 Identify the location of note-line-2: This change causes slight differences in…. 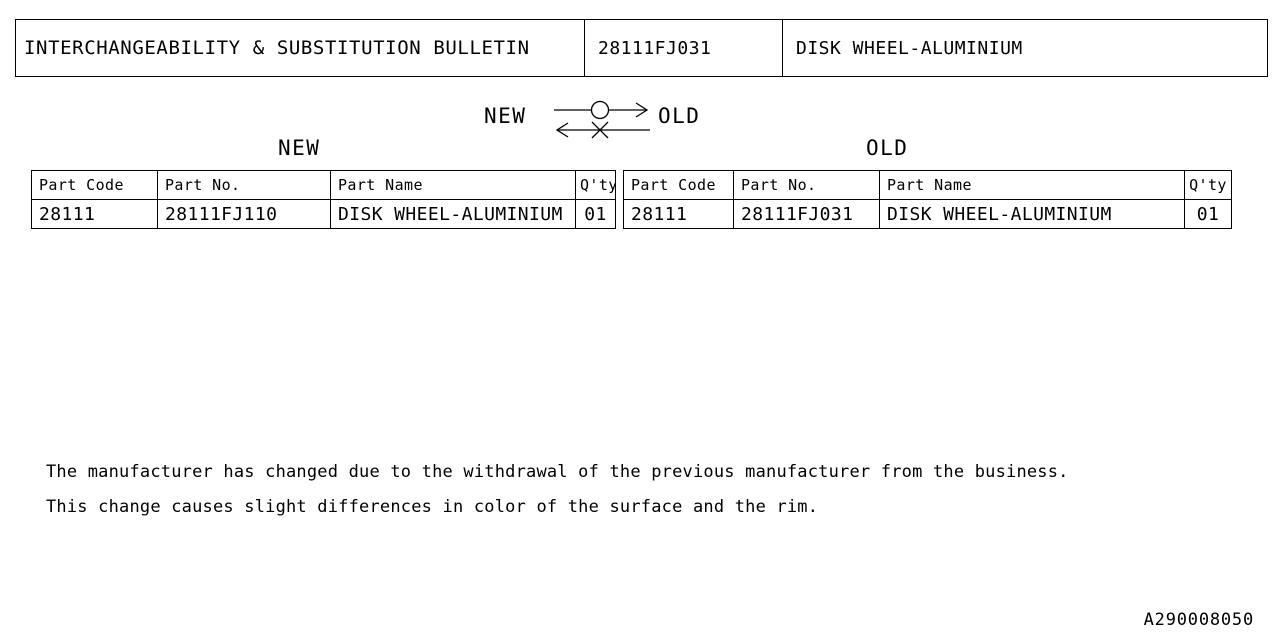
(432, 507).